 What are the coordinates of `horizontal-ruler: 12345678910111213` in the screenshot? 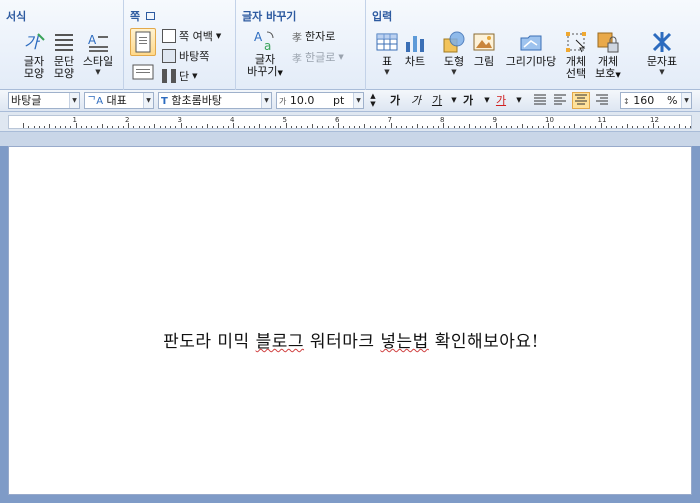 It's located at (350, 122).